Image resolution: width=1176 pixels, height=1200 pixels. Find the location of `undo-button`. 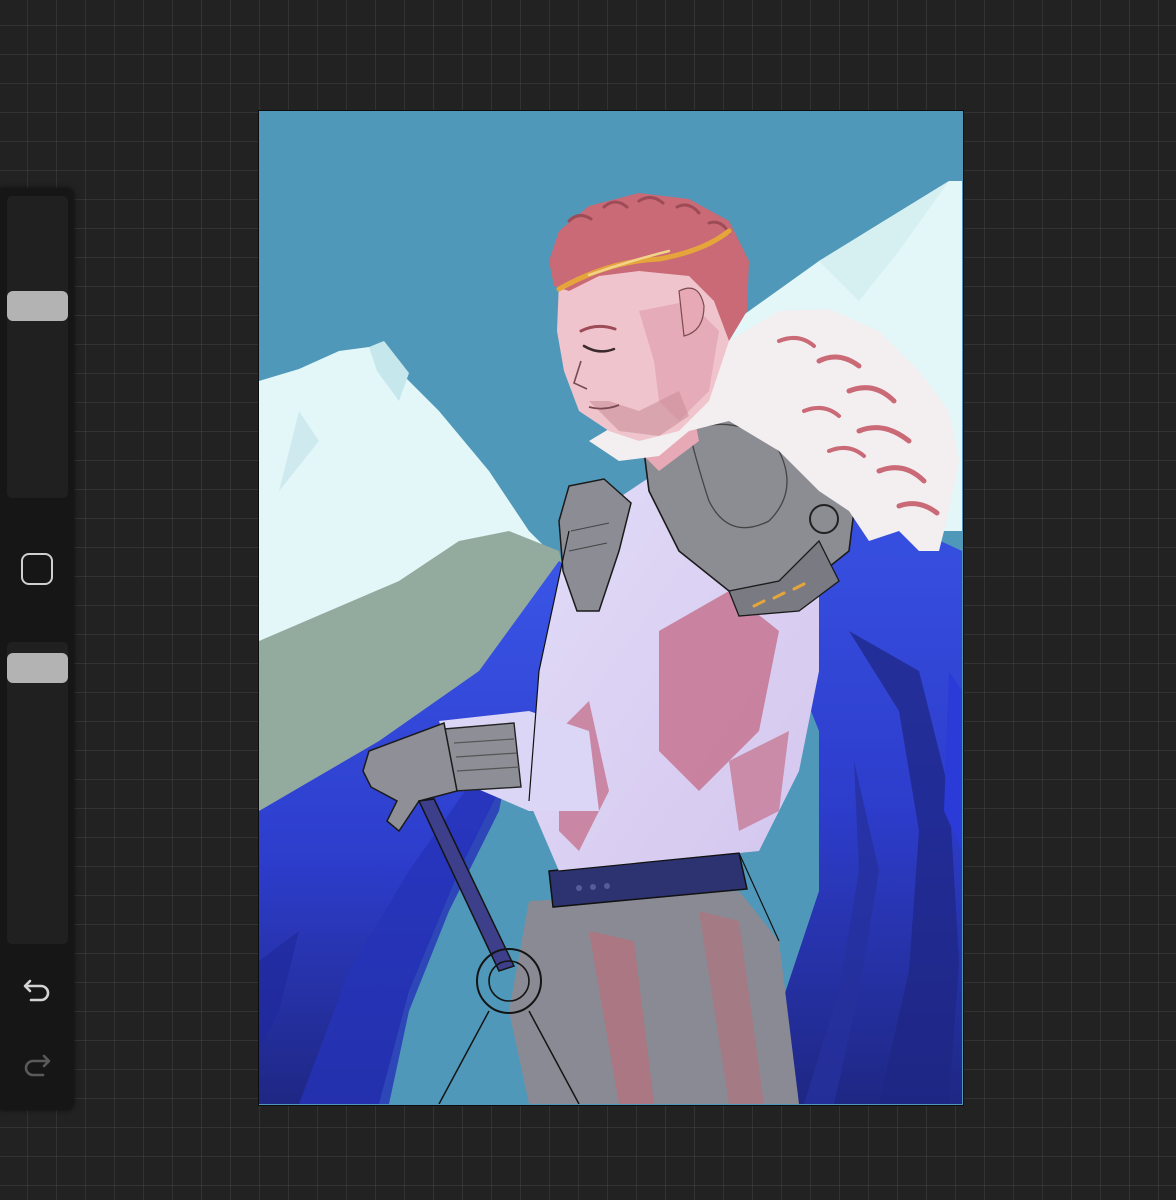

undo-button is located at coordinates (37, 989).